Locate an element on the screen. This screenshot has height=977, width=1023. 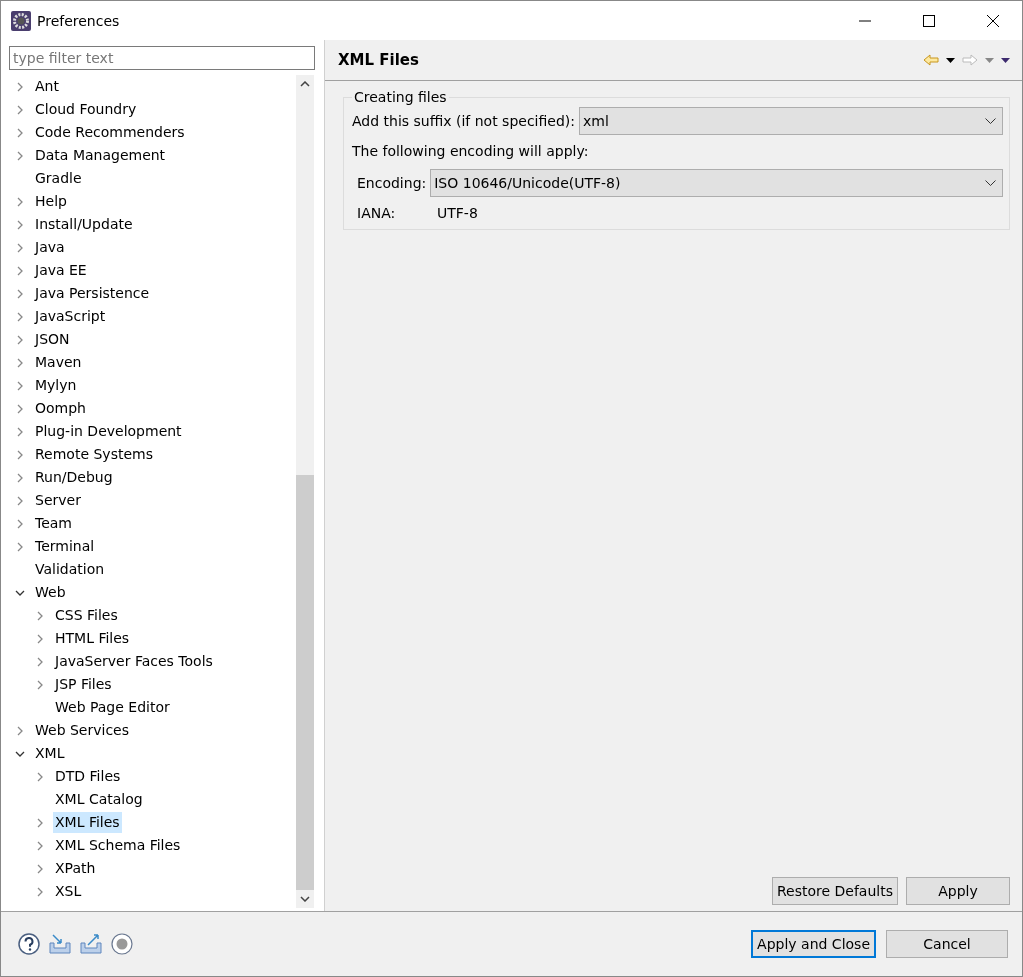
window-title: Preferences is located at coordinates (78, 20).